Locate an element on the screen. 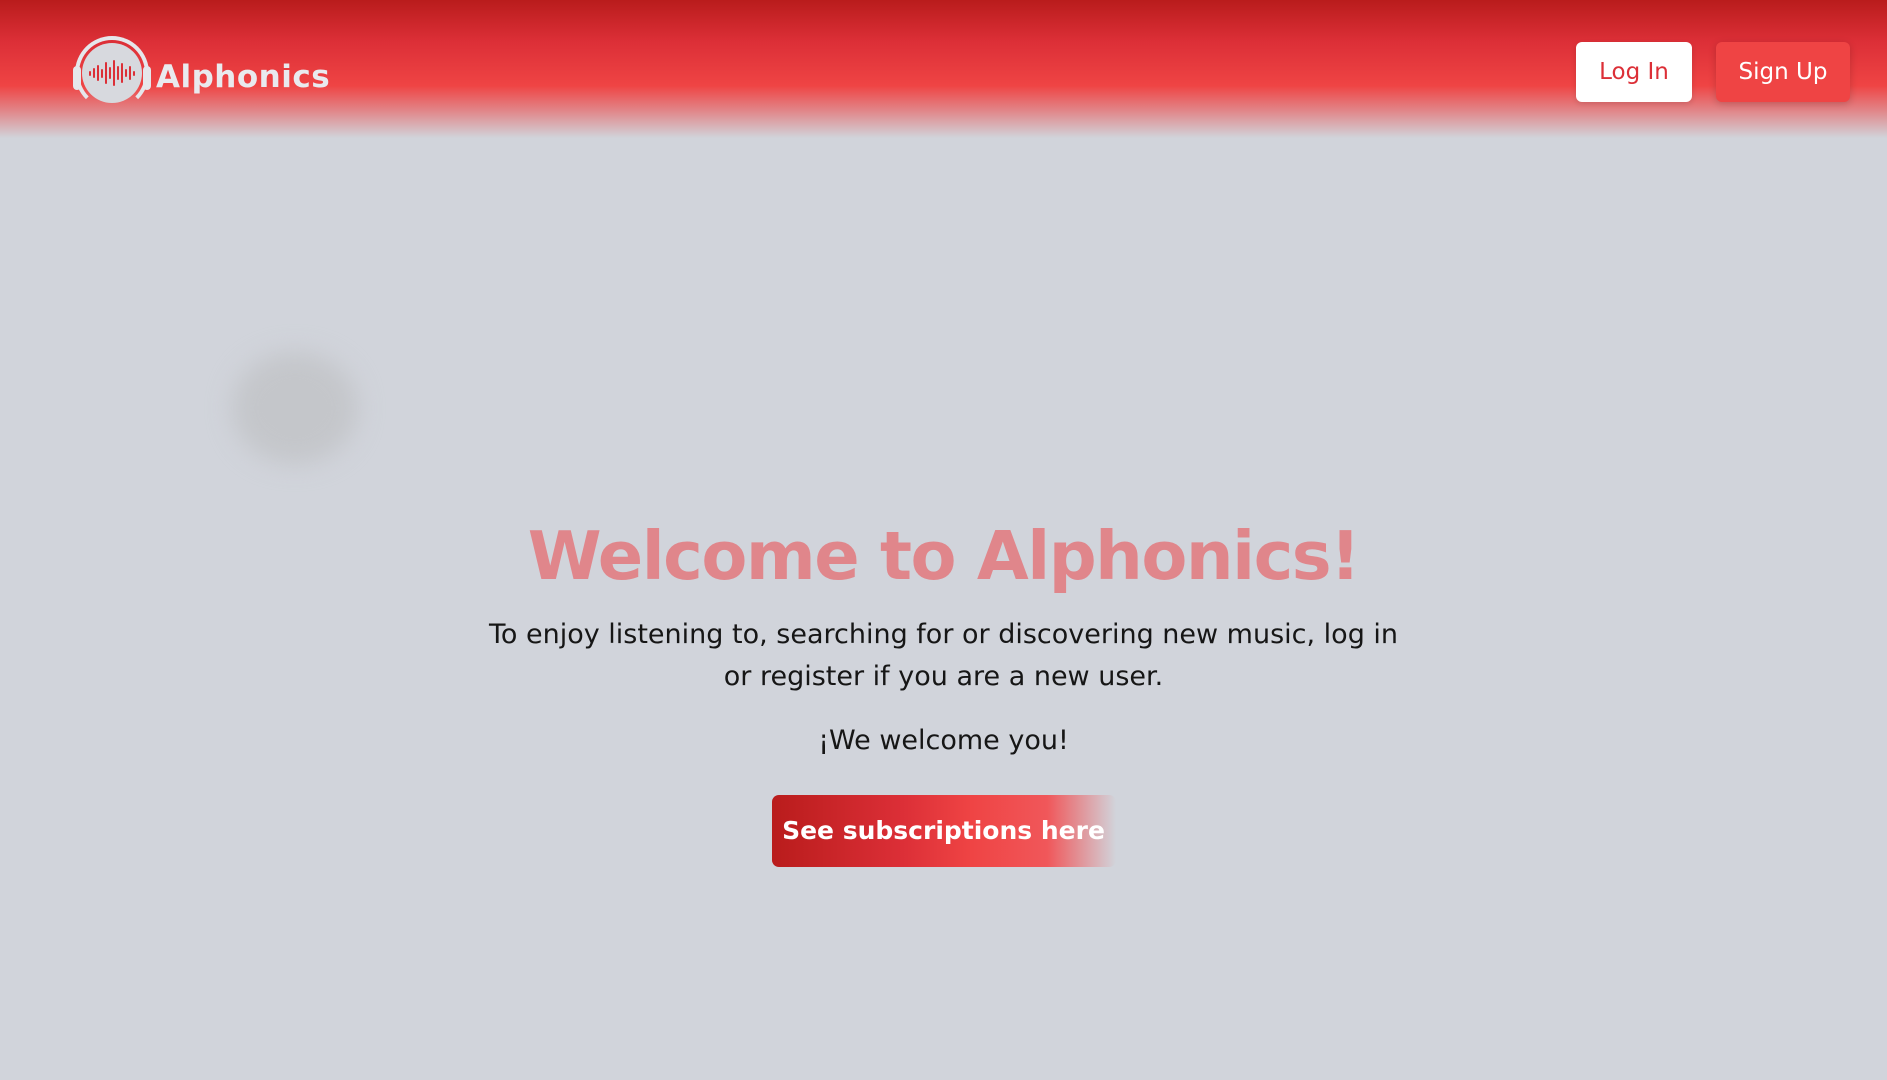 The width and height of the screenshot is (1887, 1080). login-button: Log In is located at coordinates (1634, 72).